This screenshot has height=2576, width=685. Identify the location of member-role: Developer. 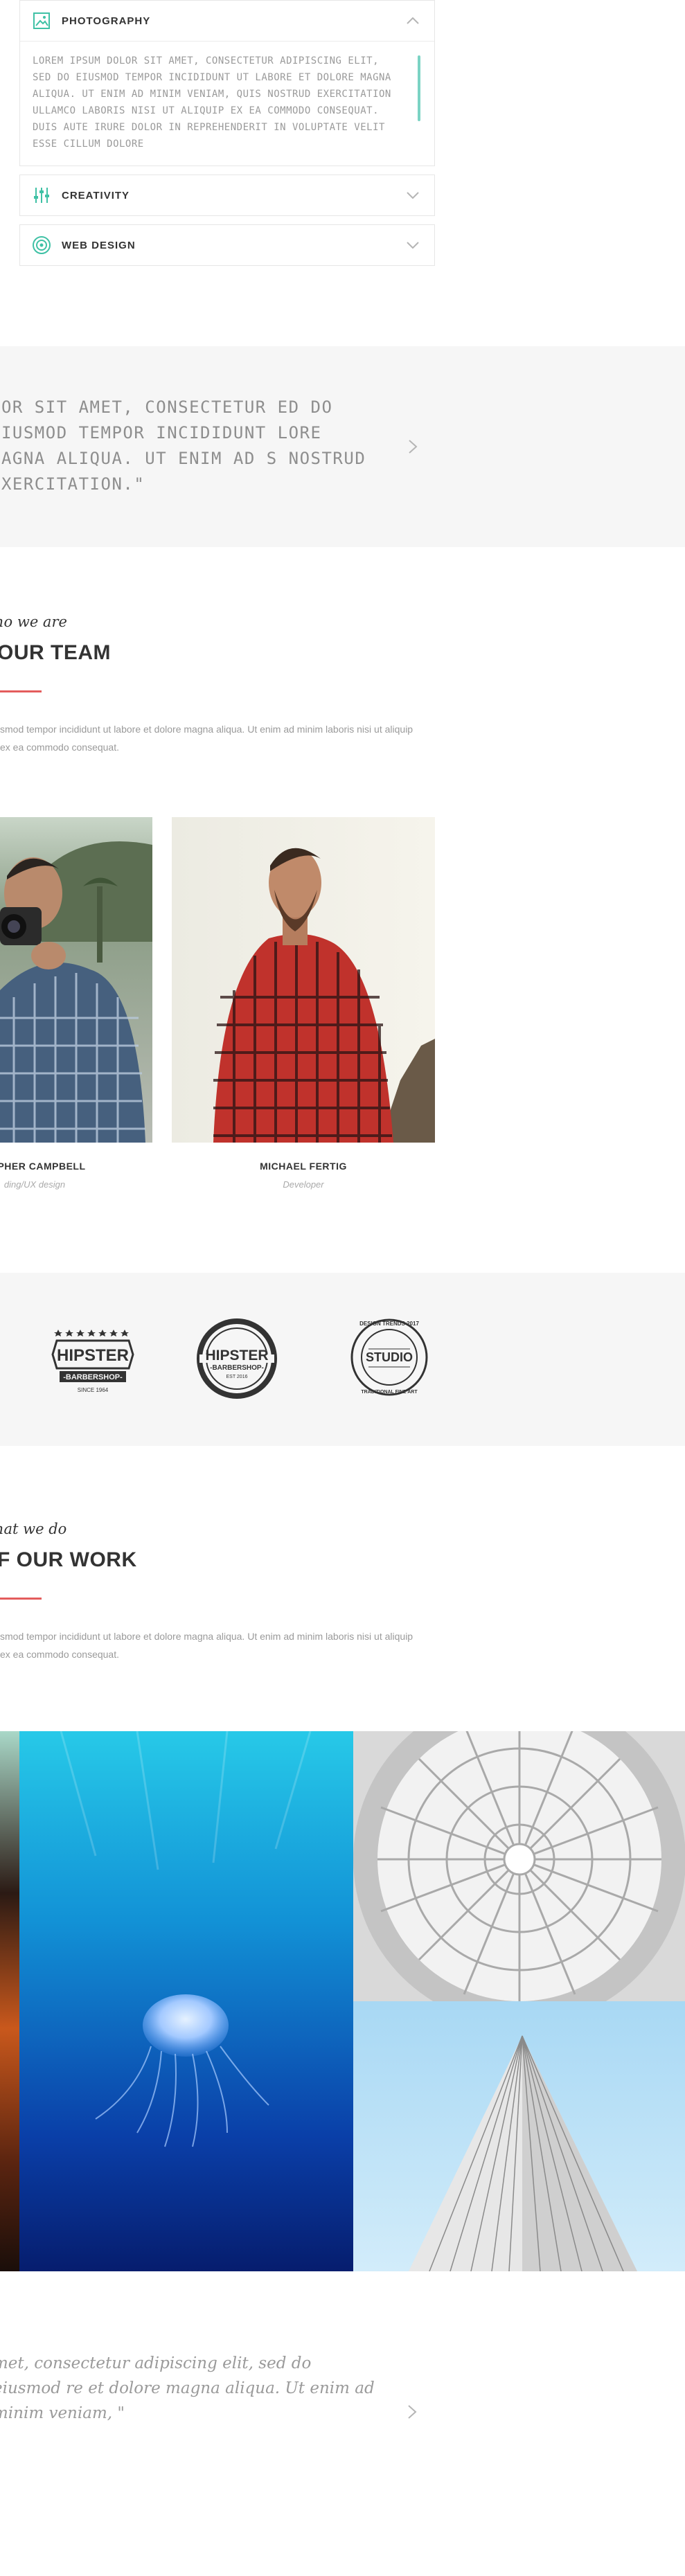
(303, 1184).